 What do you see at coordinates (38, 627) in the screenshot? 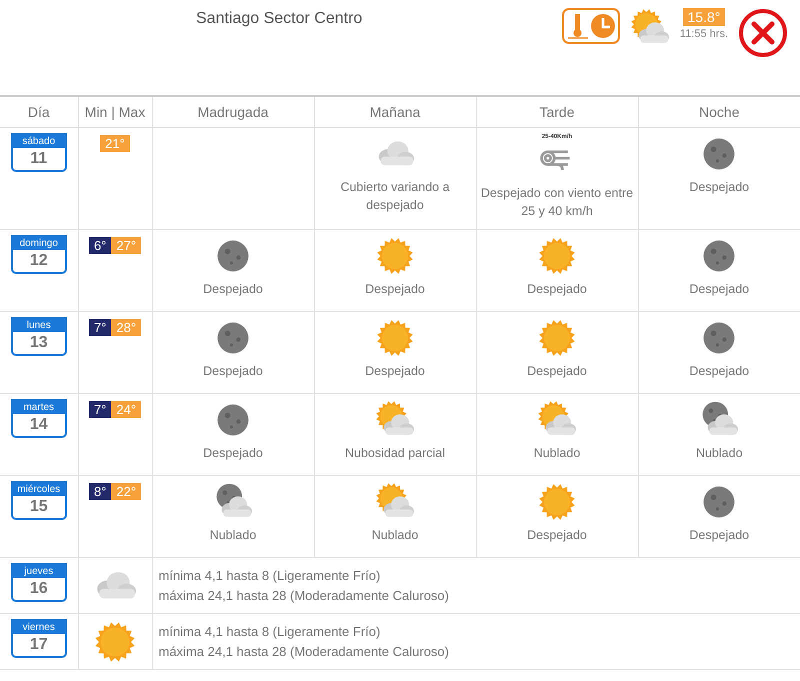
I see `weekday-label: viernes` at bounding box center [38, 627].